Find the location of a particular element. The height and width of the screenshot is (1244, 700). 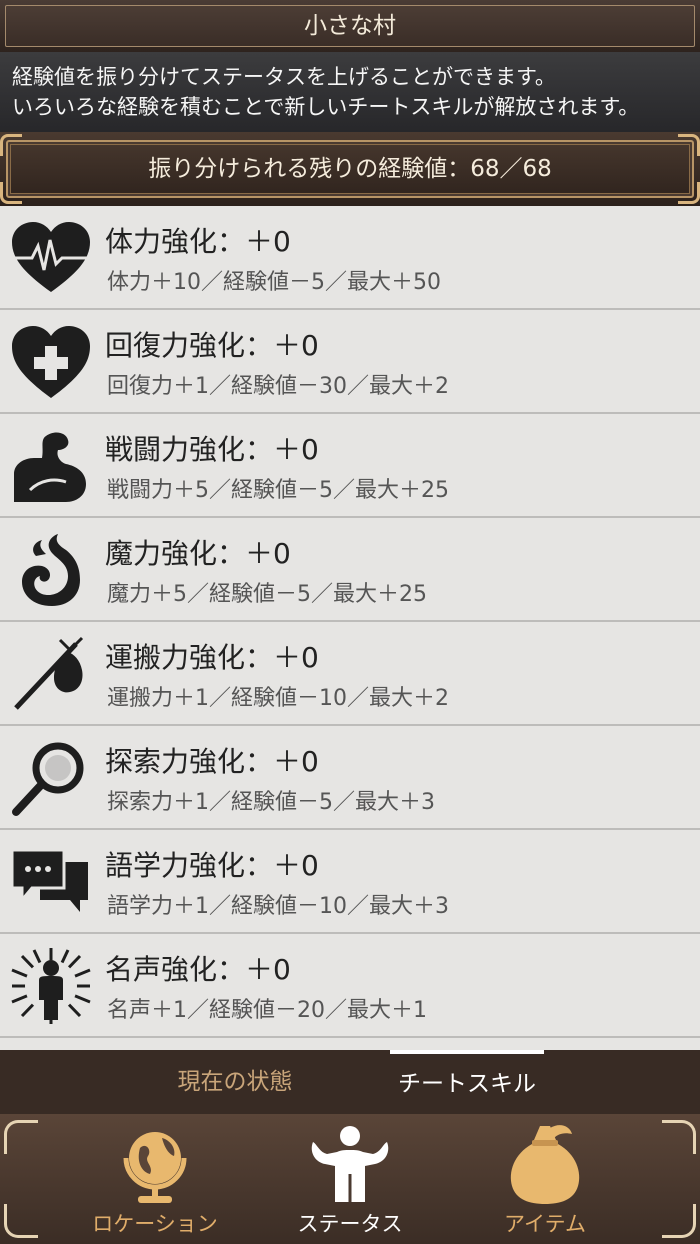

magnifier-icon is located at coordinates (48, 779).